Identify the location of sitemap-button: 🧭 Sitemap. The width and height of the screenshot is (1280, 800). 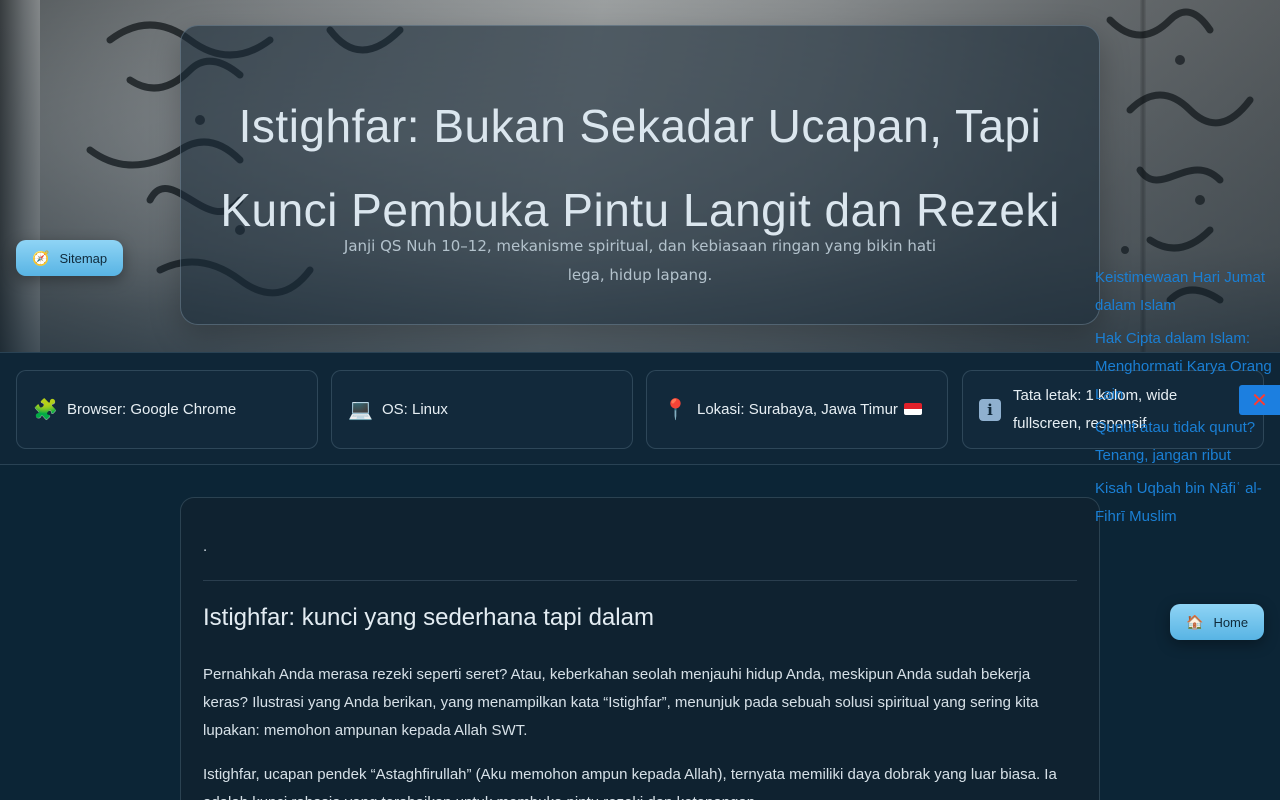
(70, 258).